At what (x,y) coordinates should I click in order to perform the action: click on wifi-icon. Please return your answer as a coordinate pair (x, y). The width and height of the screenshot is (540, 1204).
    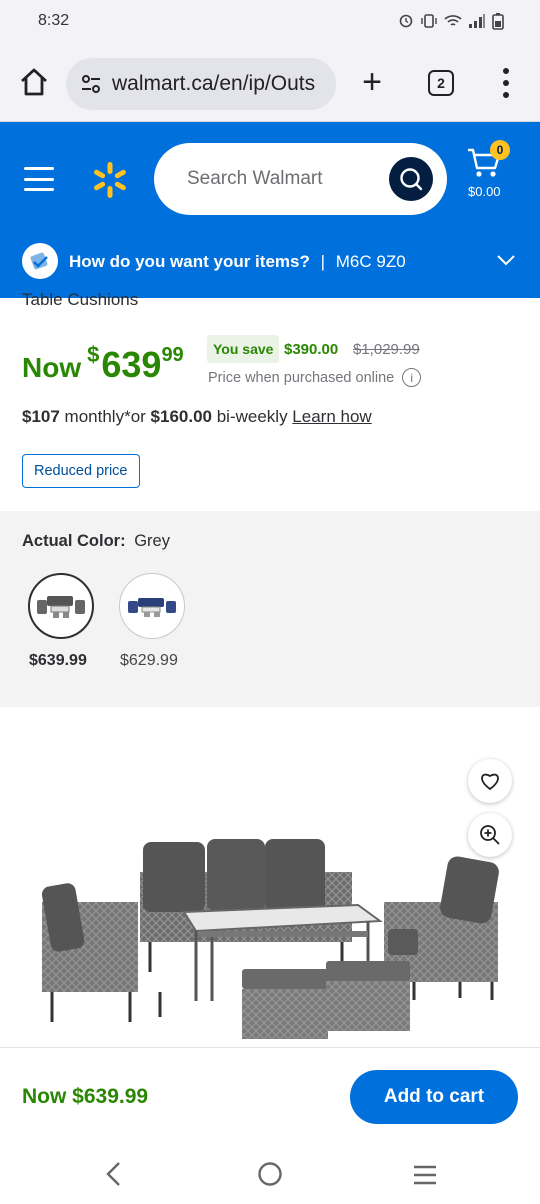
    Looking at the image, I should click on (453, 20).